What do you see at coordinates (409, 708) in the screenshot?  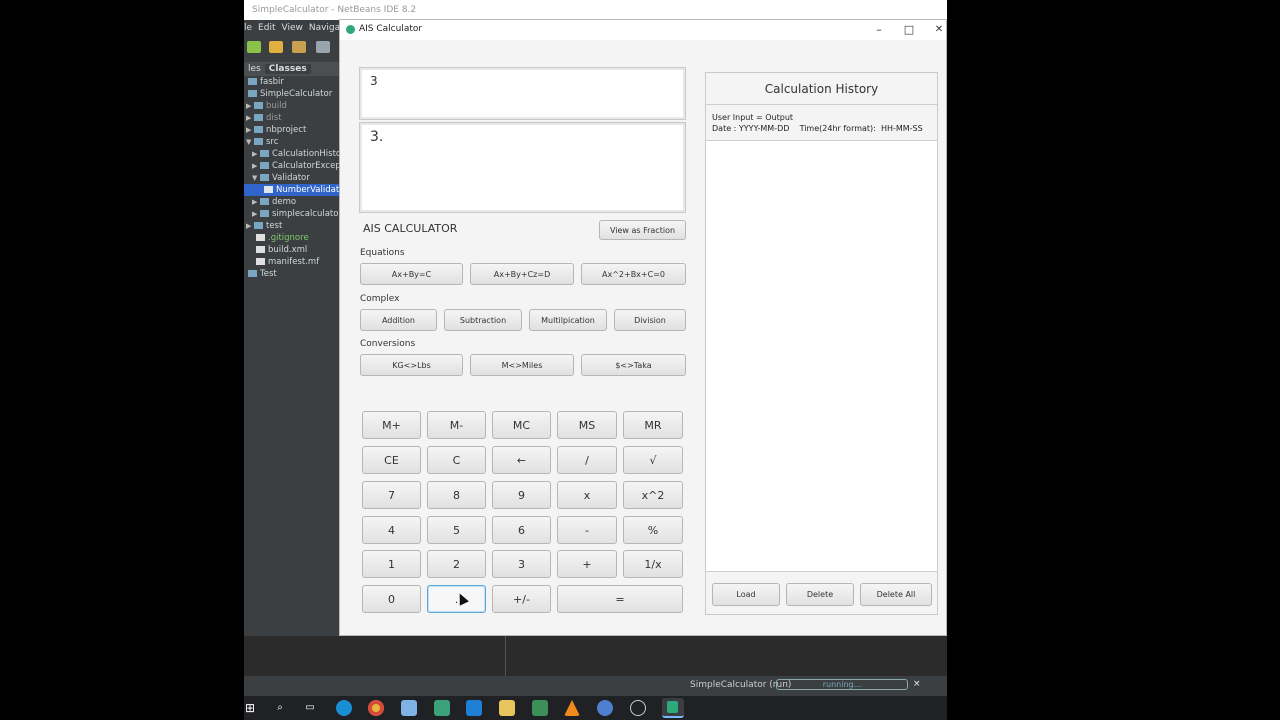 I see `box-app-icon` at bounding box center [409, 708].